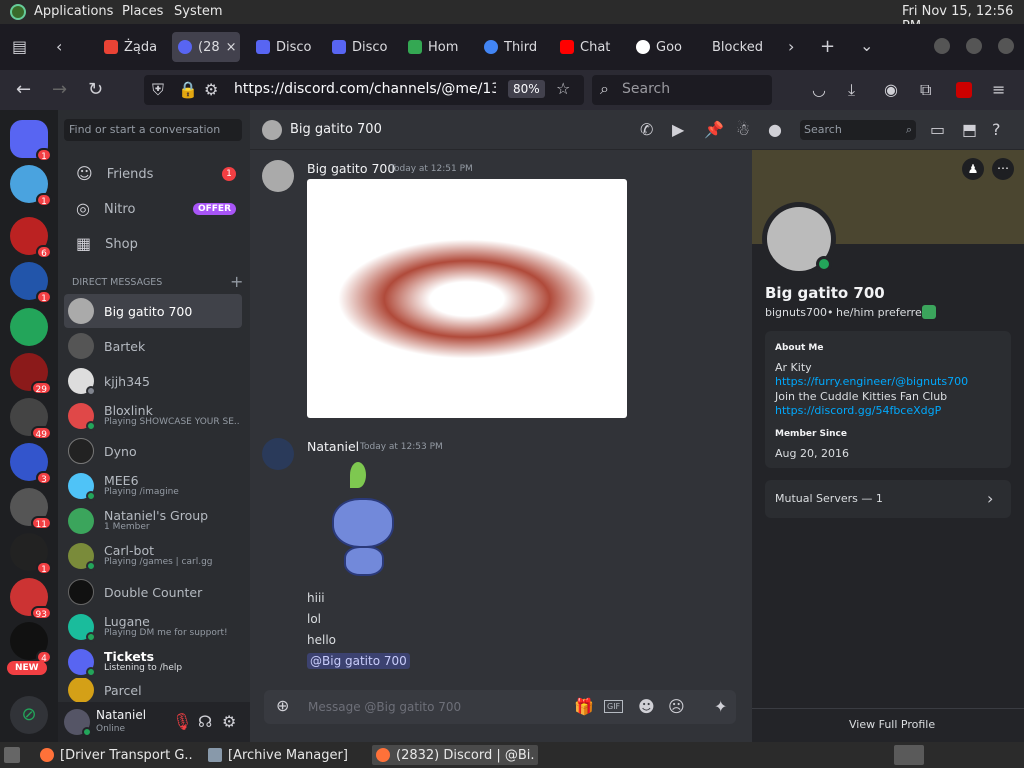 The width and height of the screenshot is (1024, 768). I want to click on dm-item: Nataniel's Group 1 Member, so click(153, 521).